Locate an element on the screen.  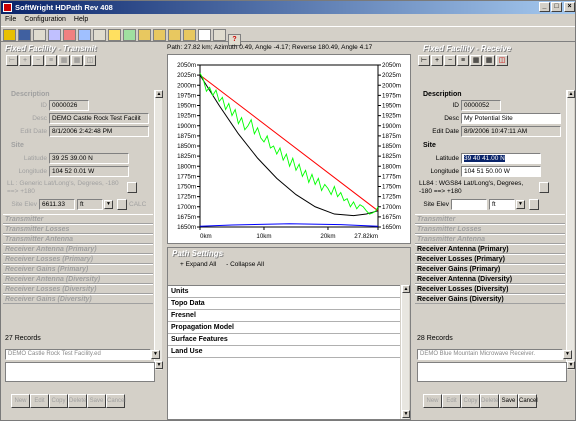
menu-configuration: Configuration is located at coordinates (45, 19).